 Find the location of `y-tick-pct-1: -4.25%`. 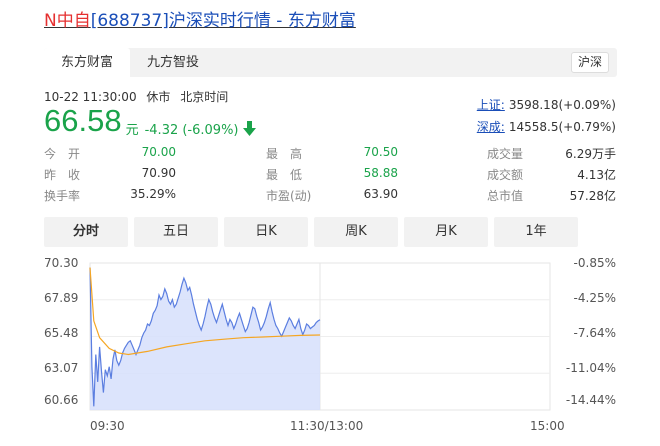

y-tick-pct-1: -4.25% is located at coordinates (594, 298).